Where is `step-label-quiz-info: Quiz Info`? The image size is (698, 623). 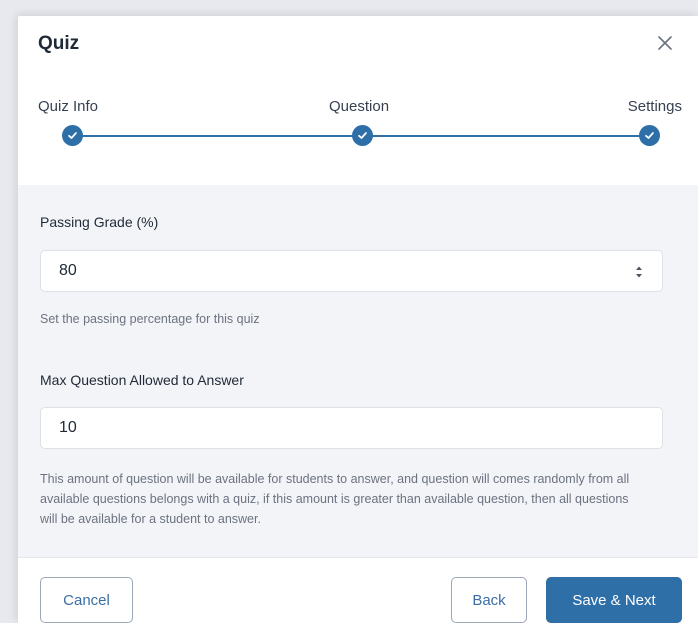 step-label-quiz-info: Quiz Info is located at coordinates (68, 106).